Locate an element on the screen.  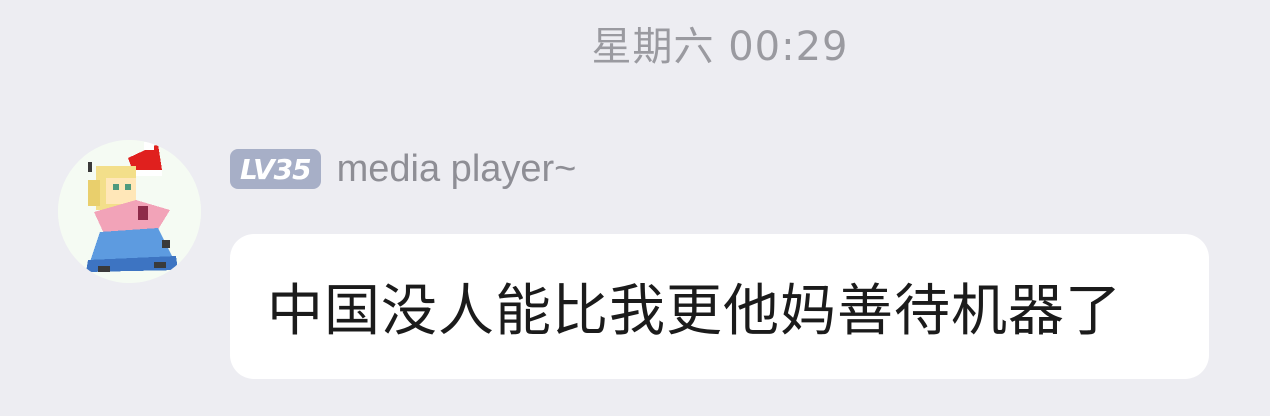
level-badge: LV35 is located at coordinates (275, 169).